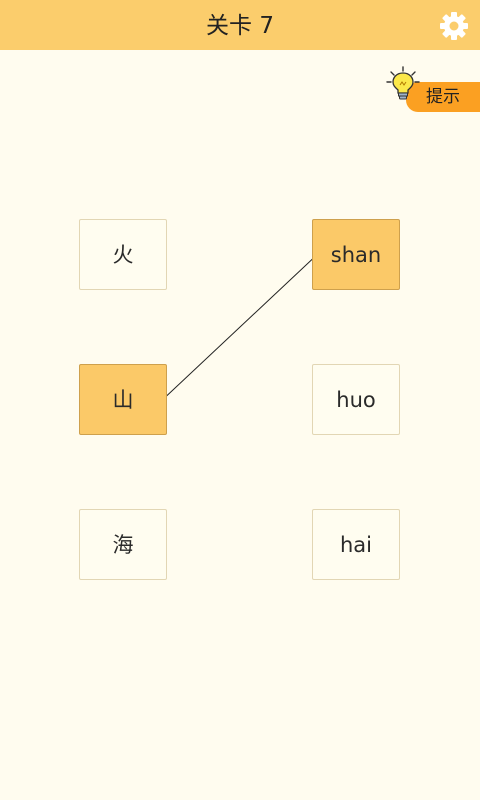  I want to click on settings-button, so click(454, 26).